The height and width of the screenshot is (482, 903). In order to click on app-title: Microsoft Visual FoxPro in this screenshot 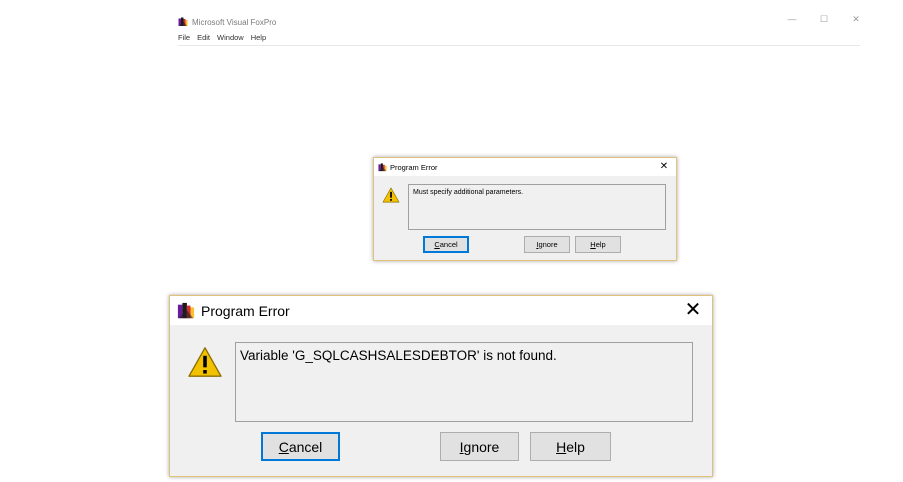, I will do `click(234, 22)`.